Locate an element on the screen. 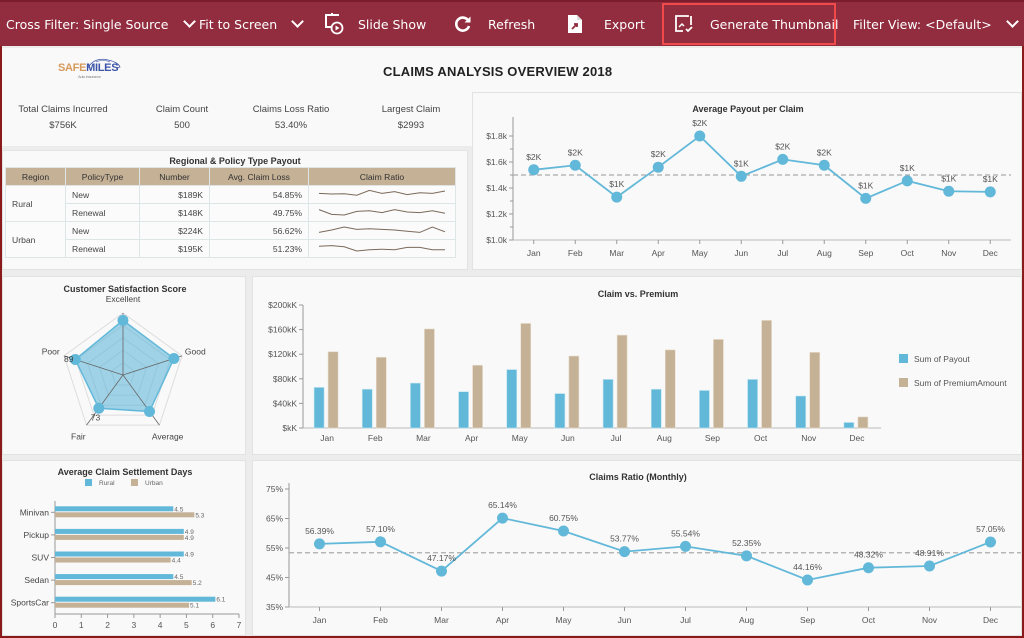 This screenshot has width=1024, height=638. chevron-down-icon is located at coordinates (189, 21).